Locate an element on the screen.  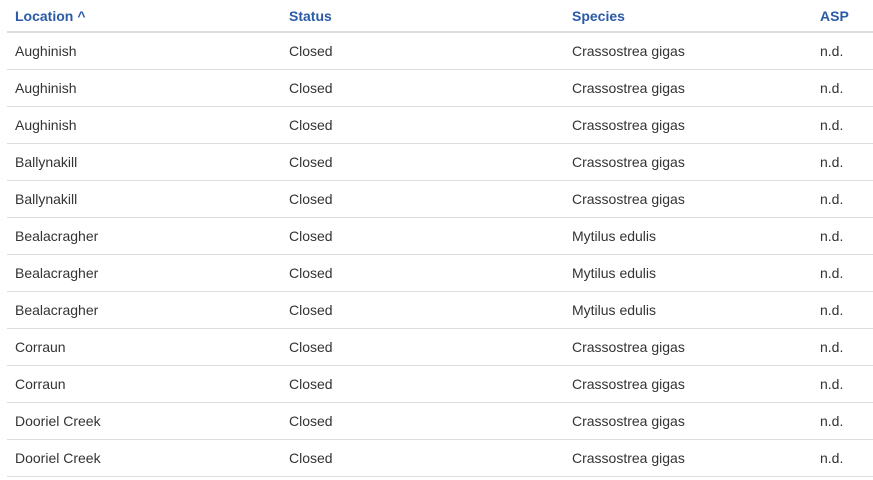
column-header-label: Location is located at coordinates (44, 15).